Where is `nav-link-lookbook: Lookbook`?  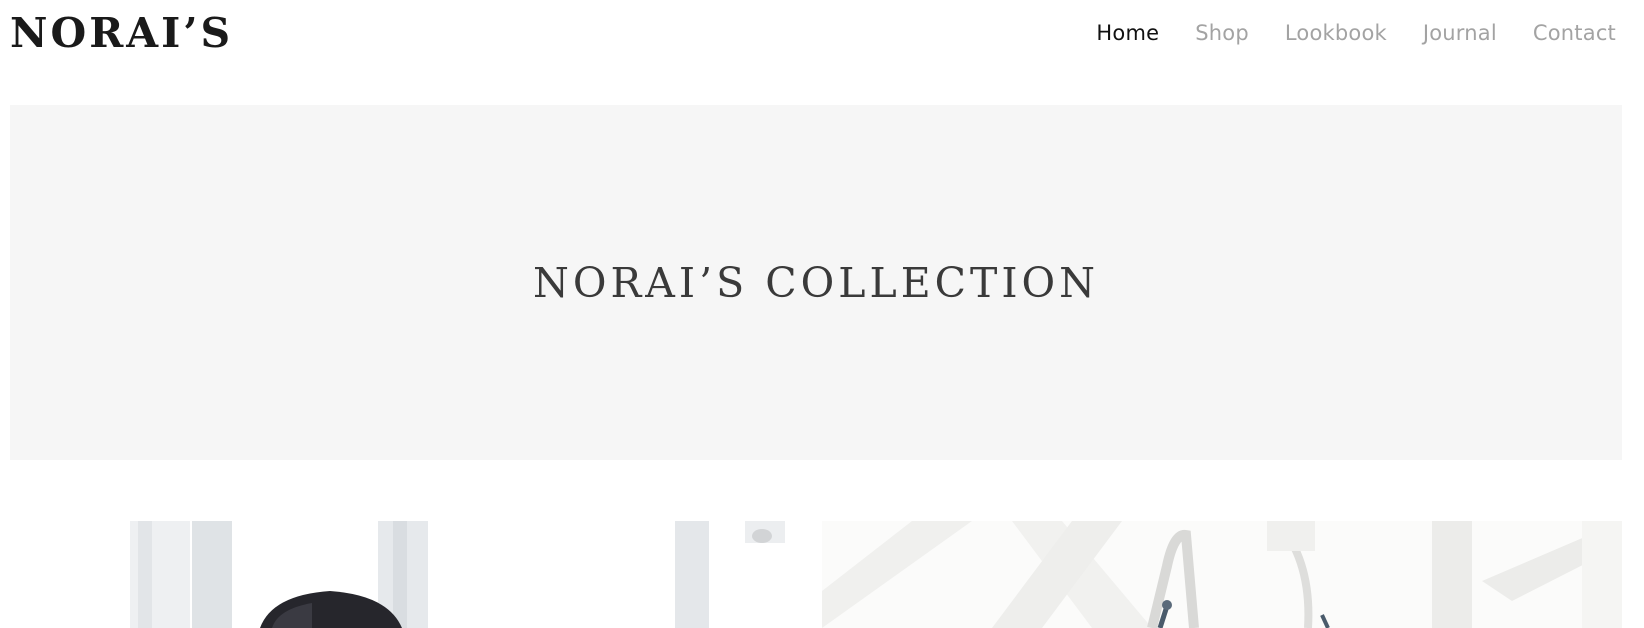 nav-link-lookbook: Lookbook is located at coordinates (1336, 33).